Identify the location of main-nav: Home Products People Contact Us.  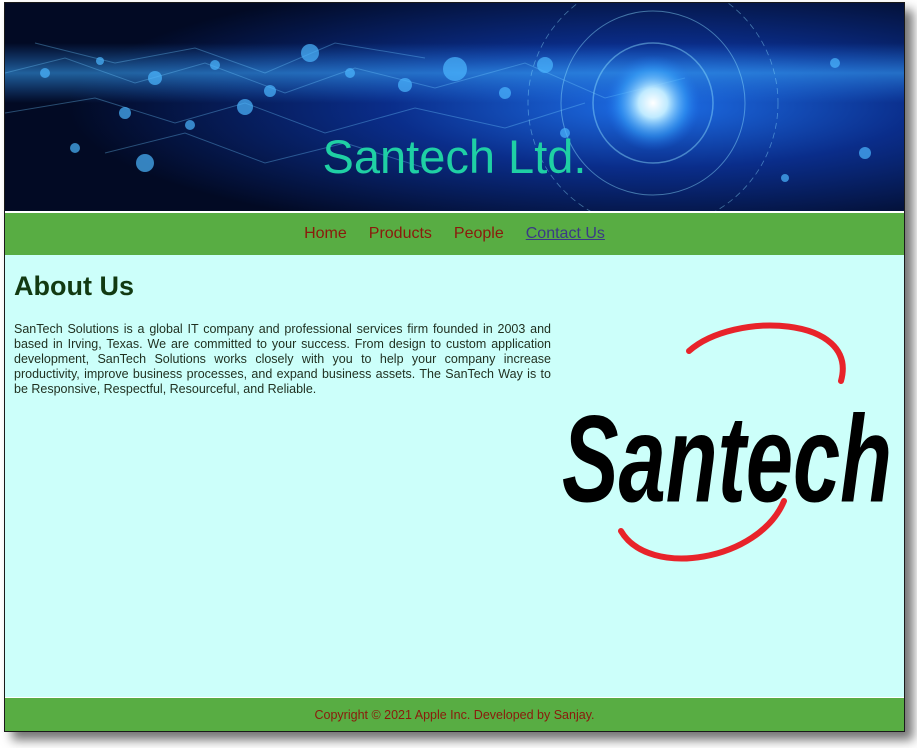
(454, 233).